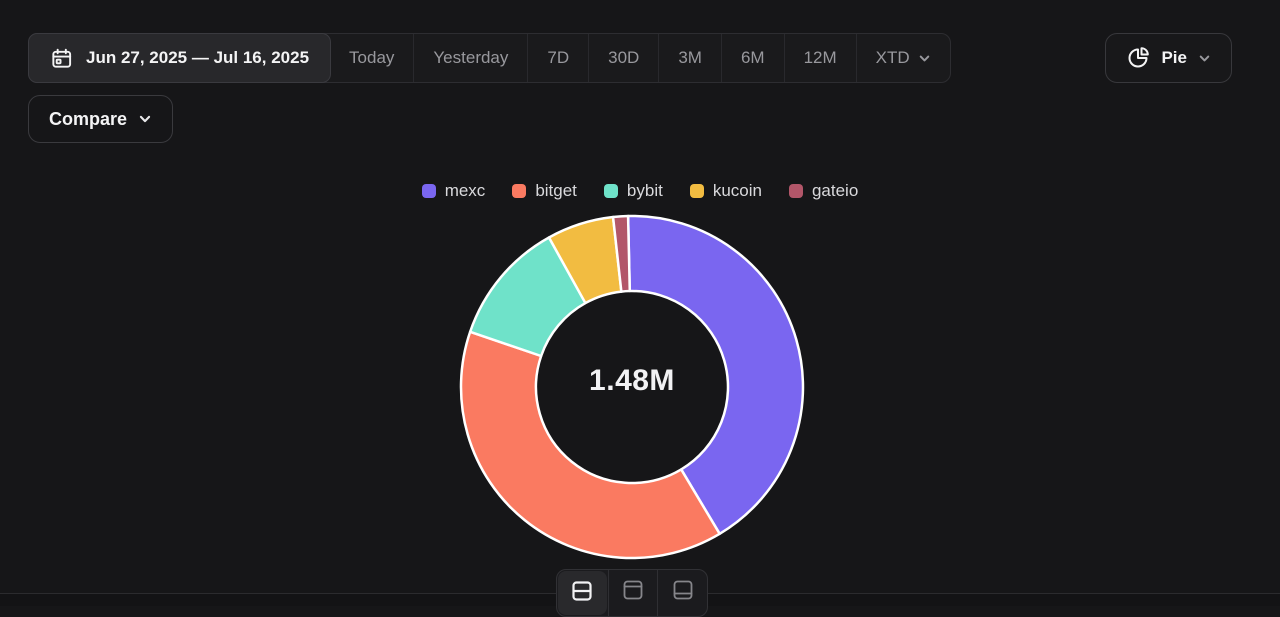  Describe the element at coordinates (590, 445) in the screenshot. I see `pie-slice-bitget` at that location.